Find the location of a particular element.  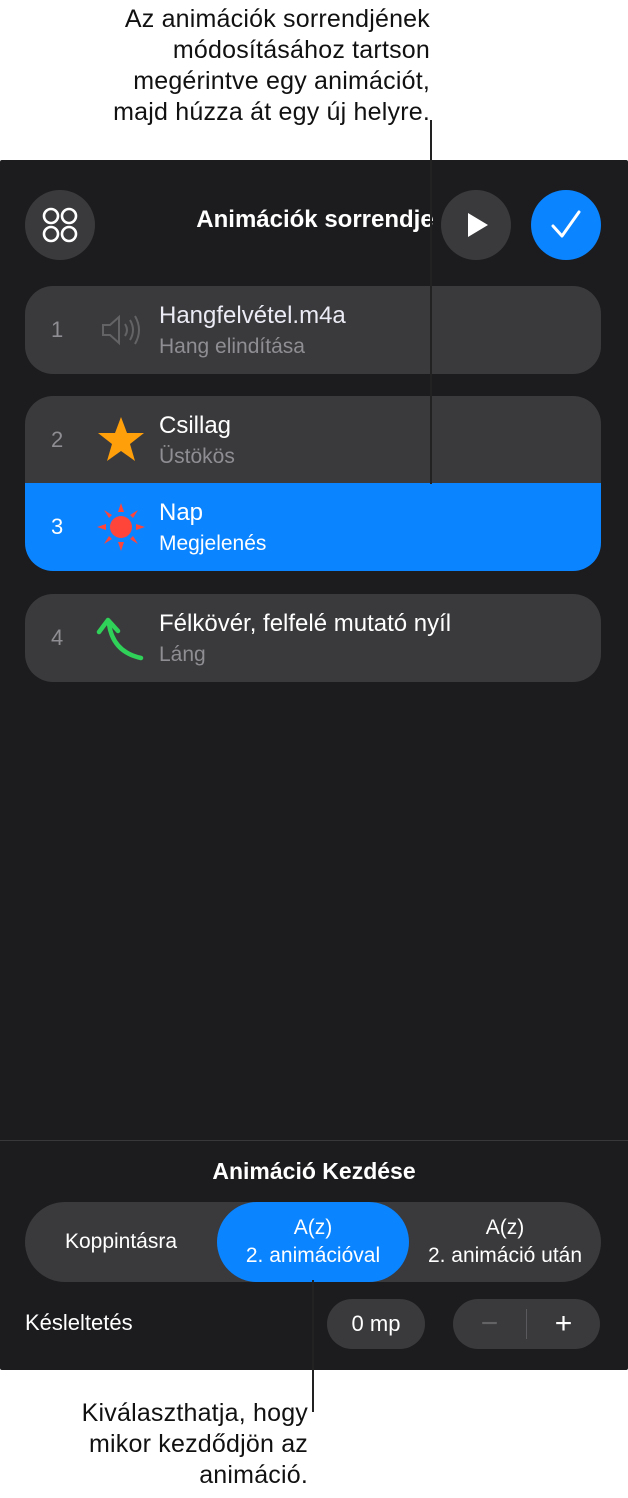

start-option-on-tap: Koppintásra is located at coordinates (121, 1242).